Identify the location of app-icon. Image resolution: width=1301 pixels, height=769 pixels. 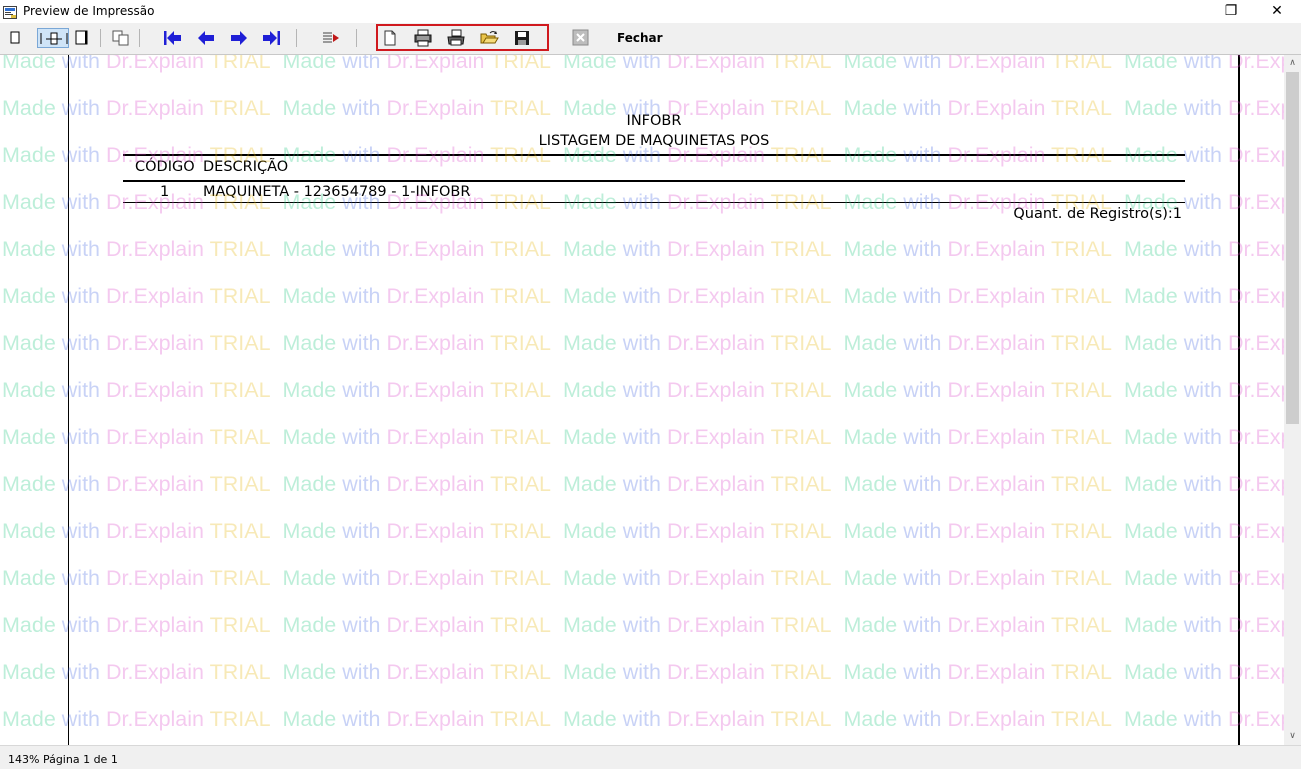
(10, 11).